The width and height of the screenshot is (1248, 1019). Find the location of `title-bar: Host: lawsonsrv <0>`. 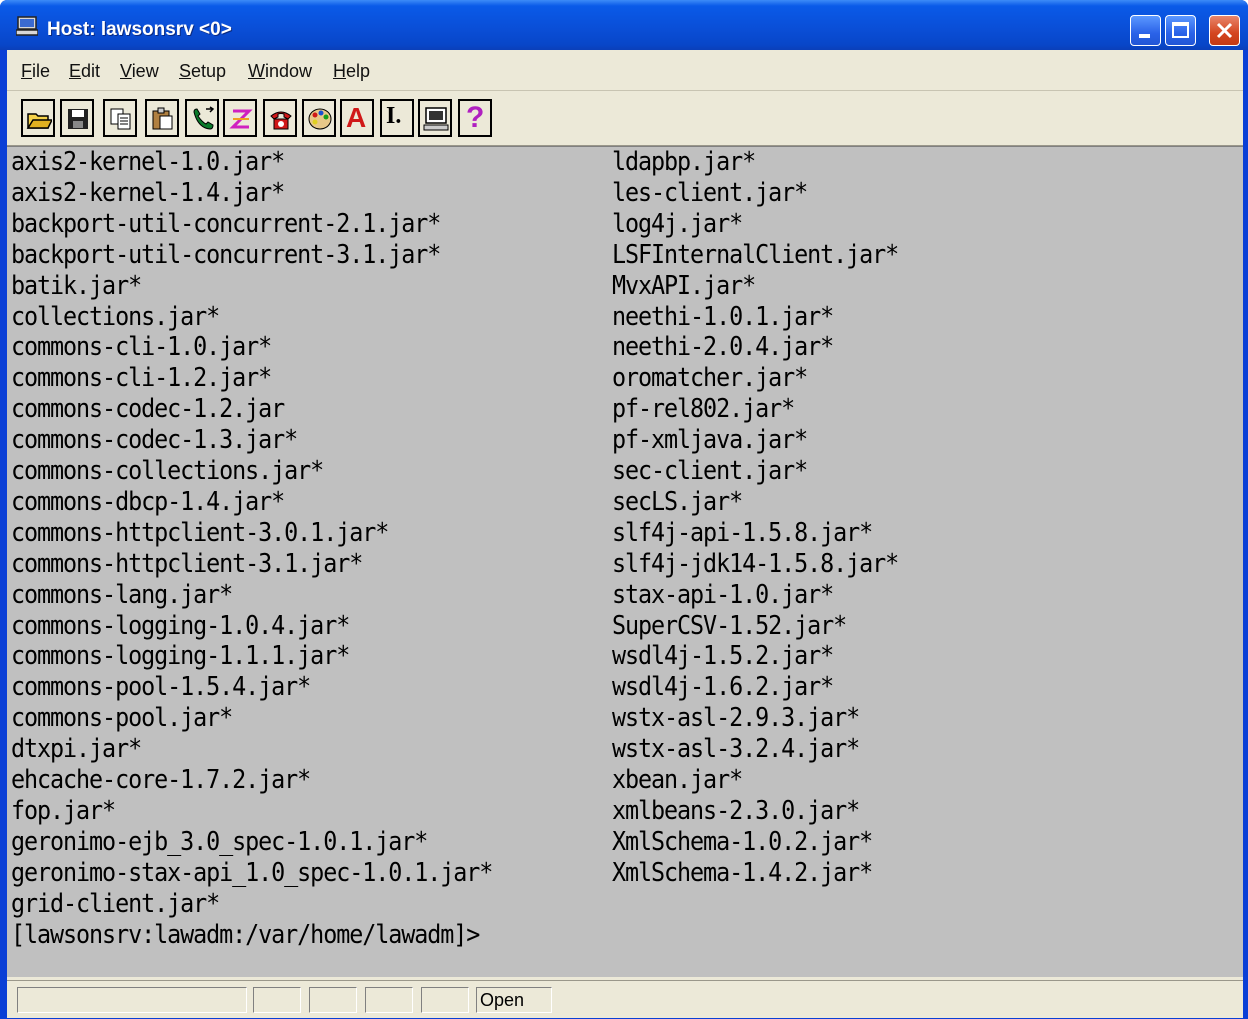

title-bar: Host: lawsonsrv <0> is located at coordinates (624, 25).